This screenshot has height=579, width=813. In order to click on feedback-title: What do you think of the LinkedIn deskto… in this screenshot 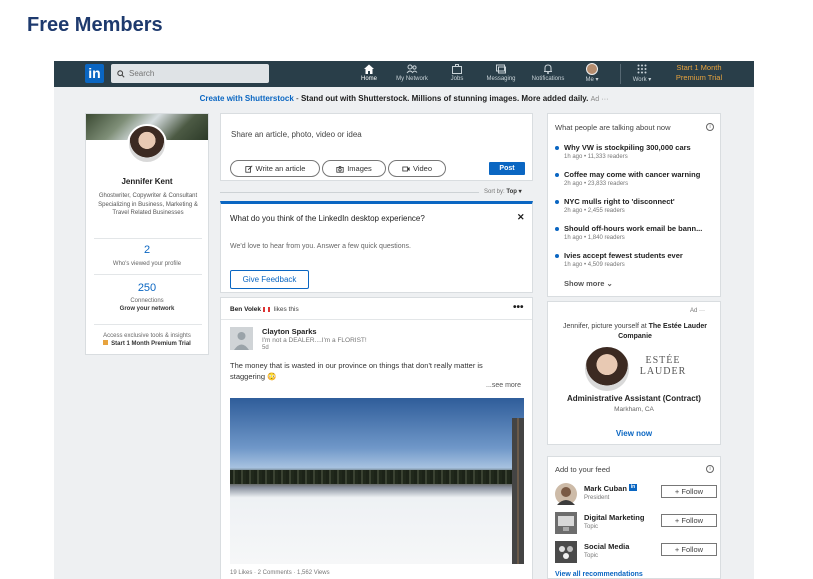, I will do `click(327, 218)`.